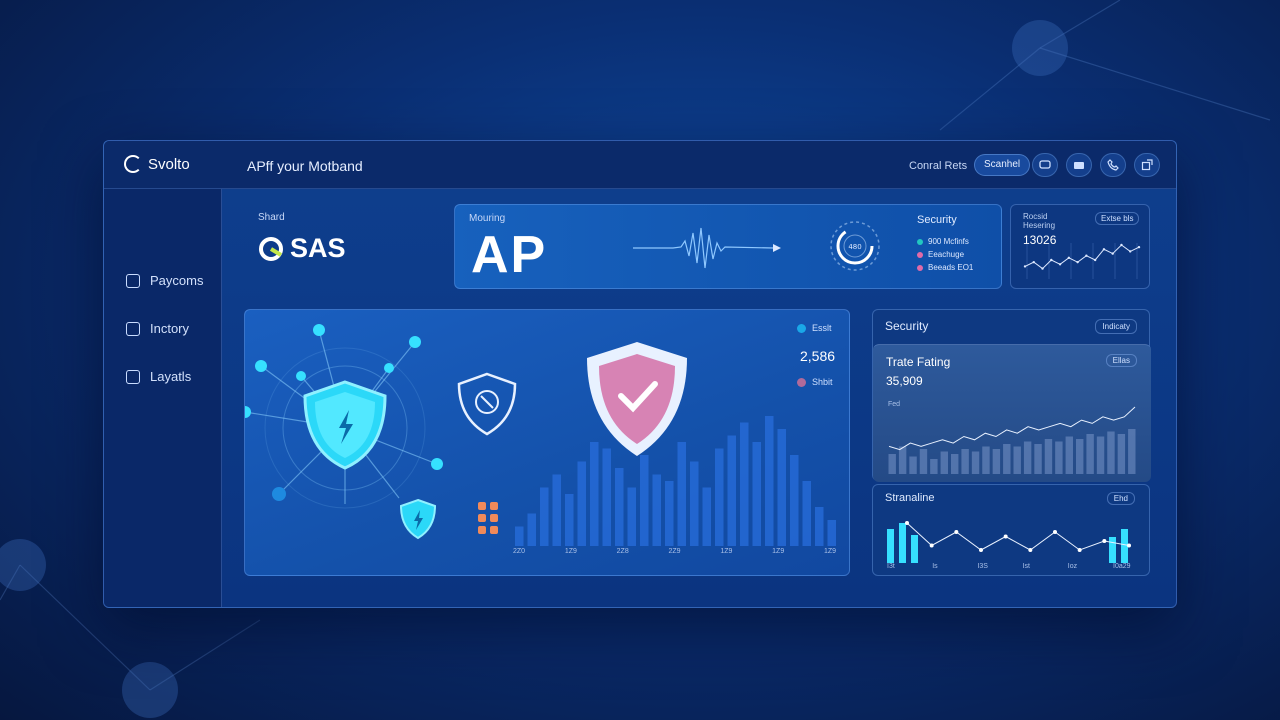 The width and height of the screenshot is (1280, 720). What do you see at coordinates (937, 220) in the screenshot?
I see `security-label: Security` at bounding box center [937, 220].